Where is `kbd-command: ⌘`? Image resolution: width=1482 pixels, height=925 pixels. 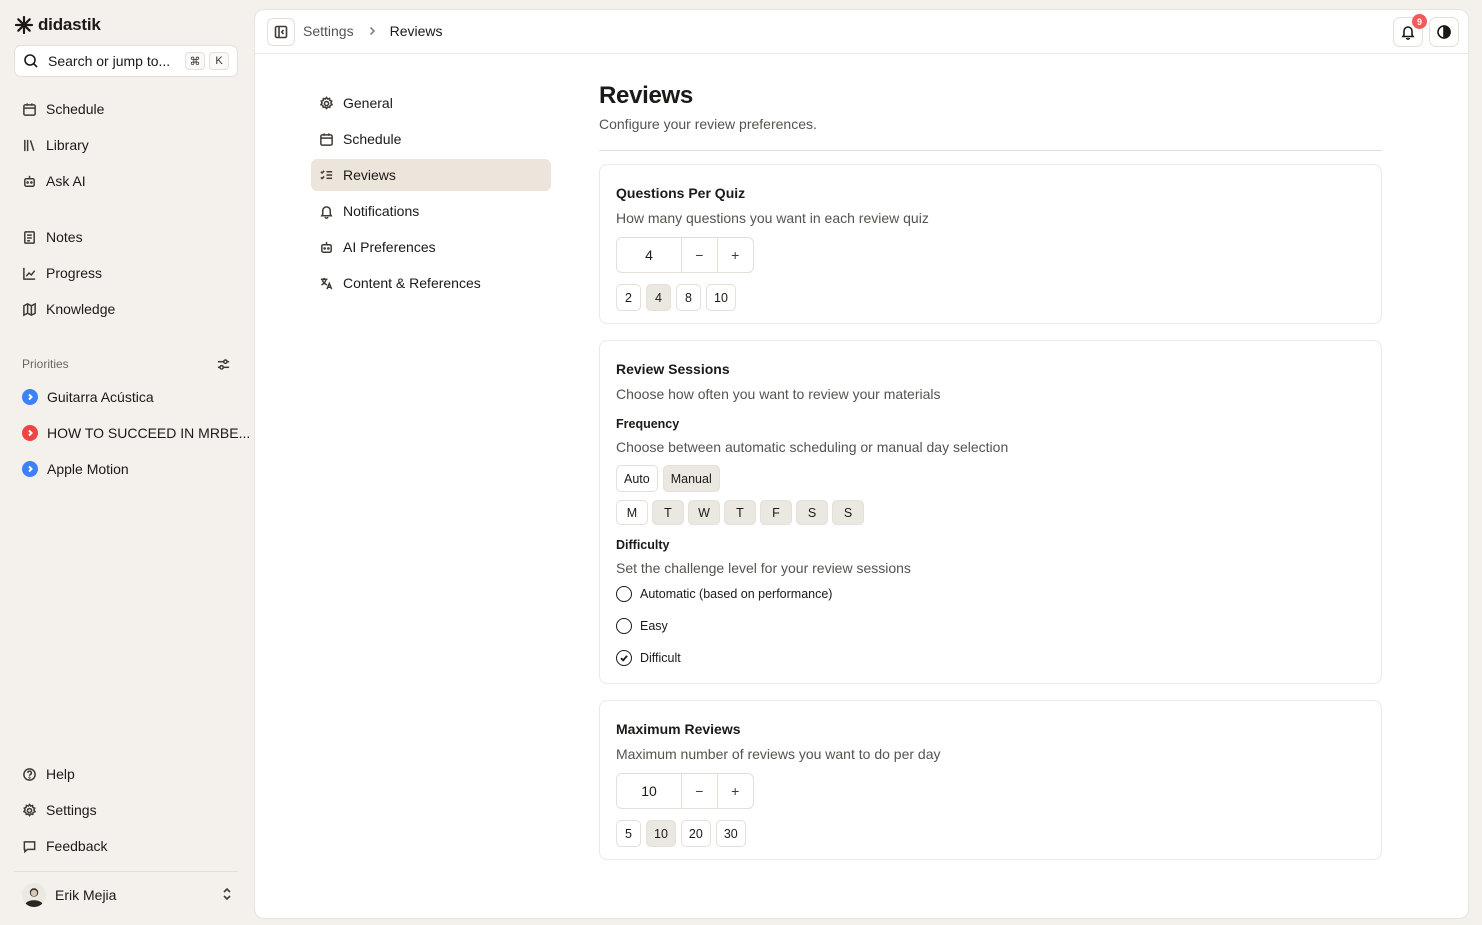
kbd-command: ⌘ is located at coordinates (195, 61).